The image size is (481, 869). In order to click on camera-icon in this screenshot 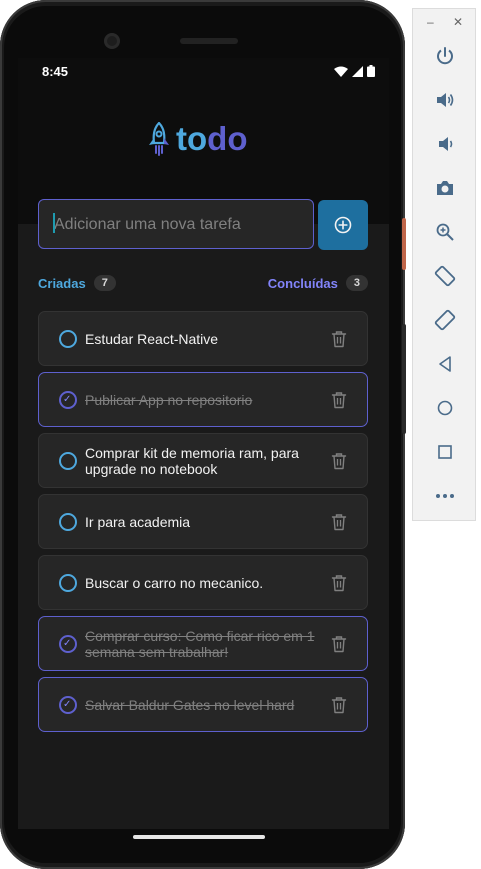, I will do `click(445, 188)`.